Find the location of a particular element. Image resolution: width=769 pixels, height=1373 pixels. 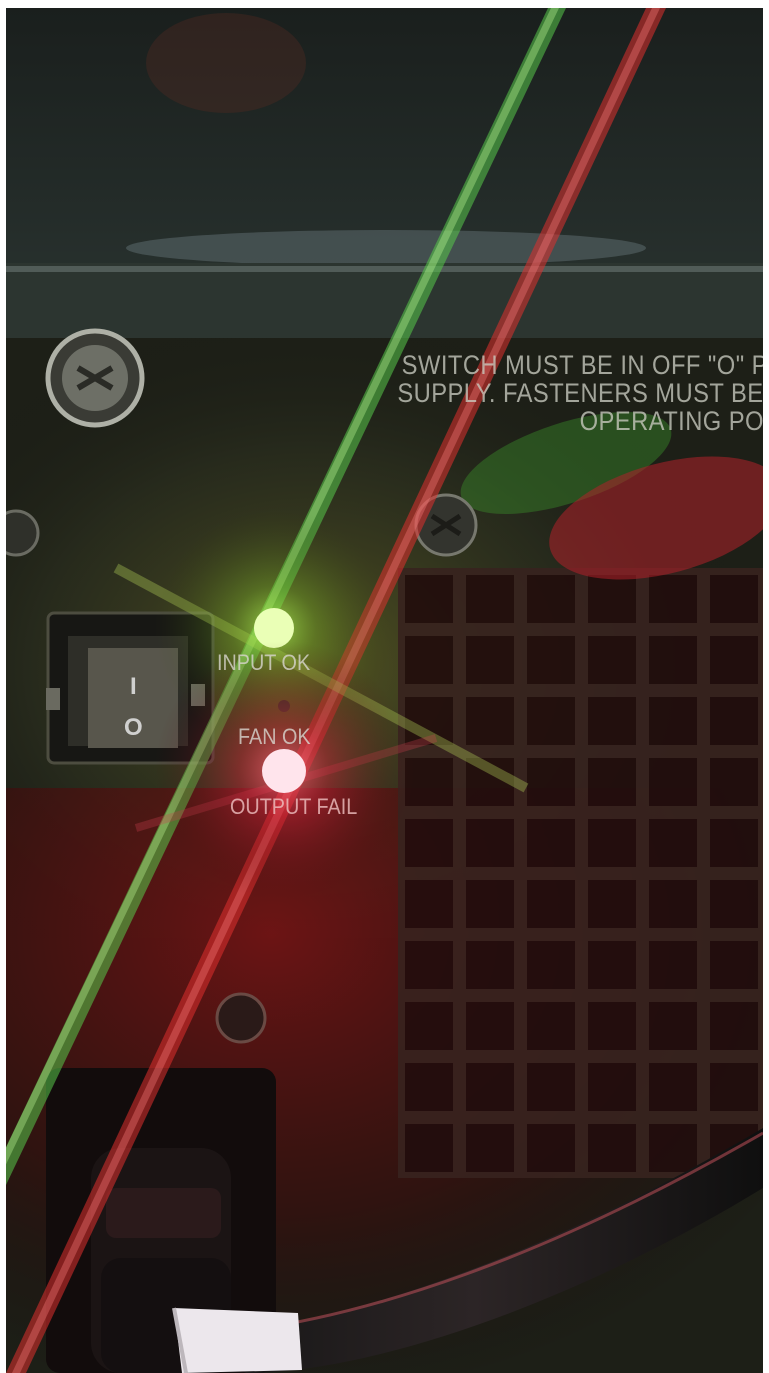

screw-left-edge is located at coordinates (23, 533).